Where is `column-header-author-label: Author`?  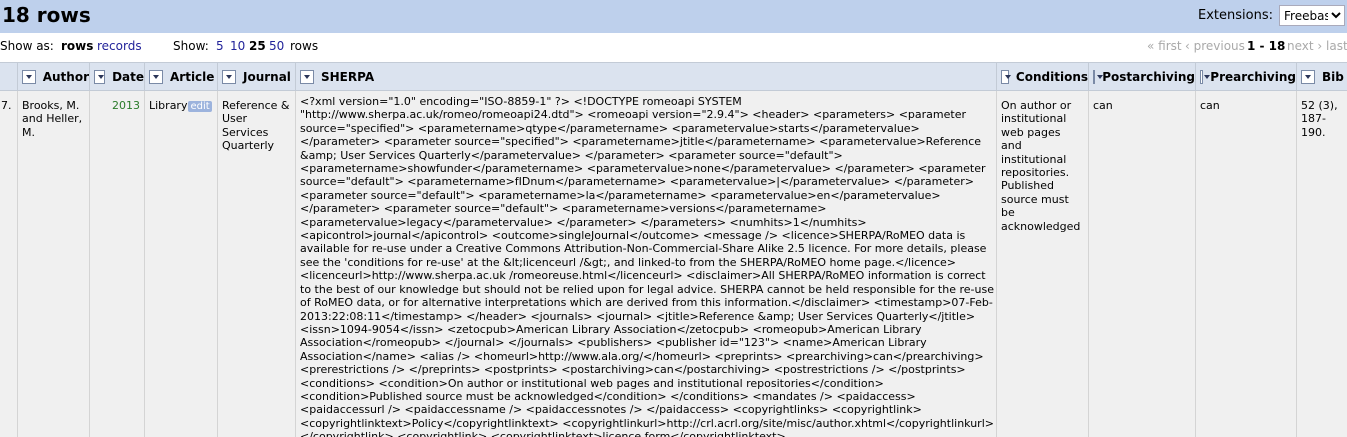 column-header-author-label: Author is located at coordinates (65, 76).